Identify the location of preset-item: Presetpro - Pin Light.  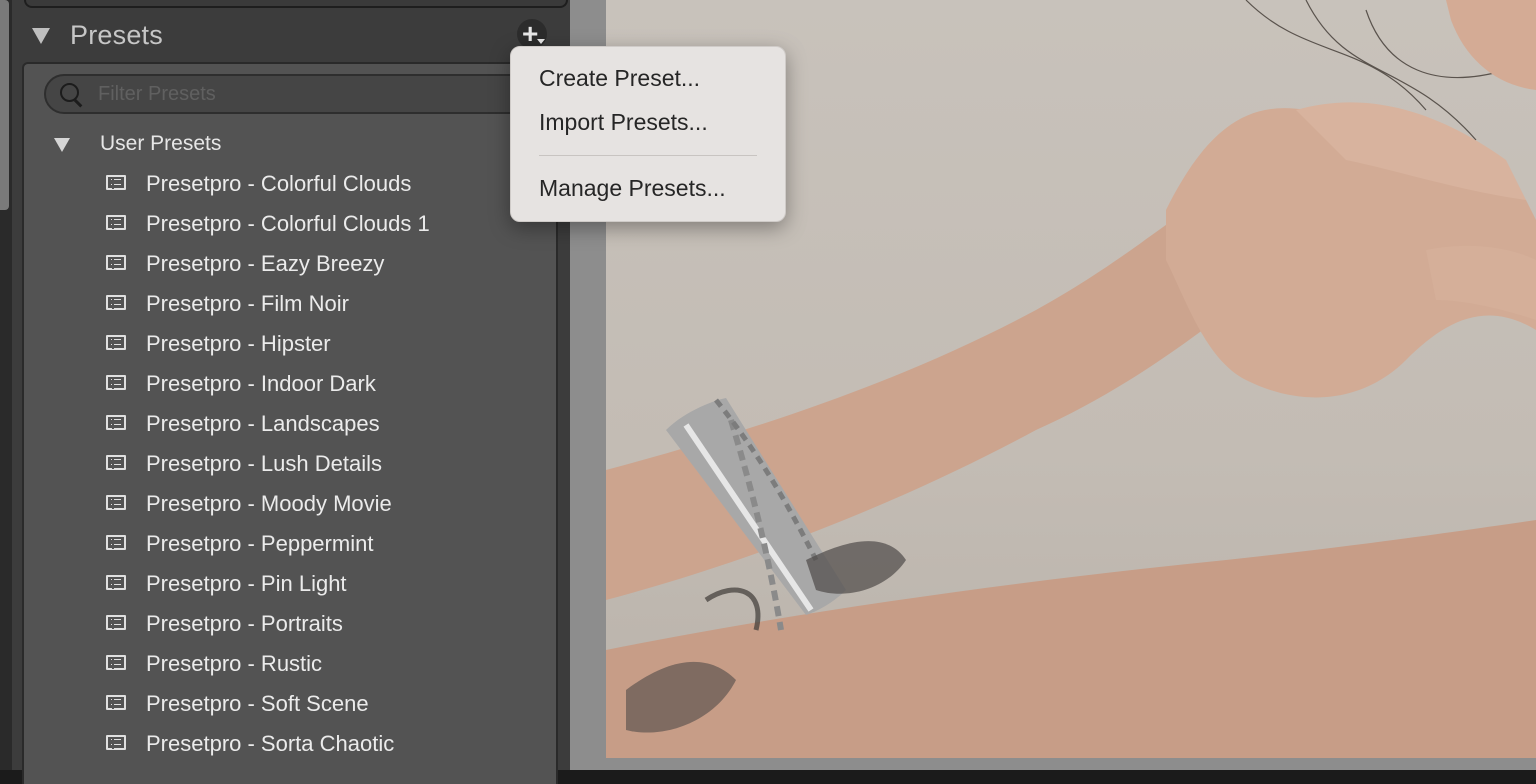
(274, 586).